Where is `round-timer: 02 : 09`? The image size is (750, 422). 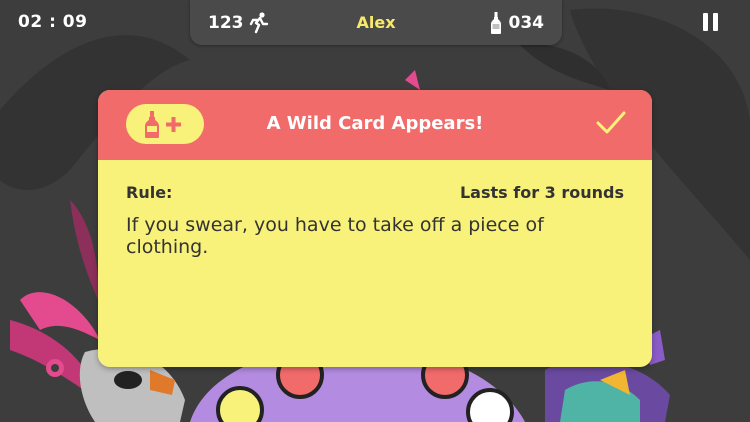 round-timer: 02 : 09 is located at coordinates (53, 22).